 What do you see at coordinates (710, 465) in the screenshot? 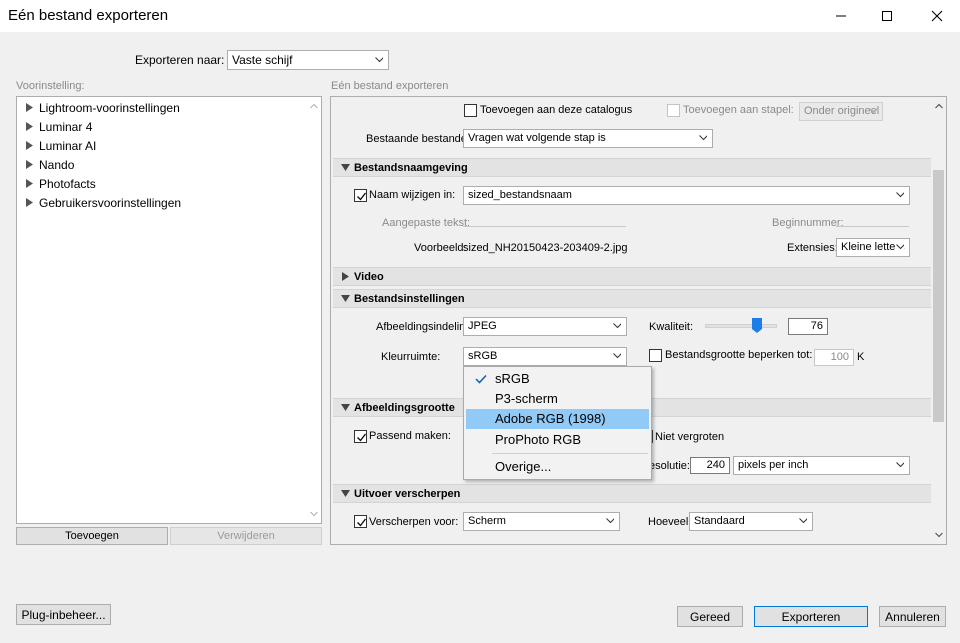
I see `resolution-input: 240` at bounding box center [710, 465].